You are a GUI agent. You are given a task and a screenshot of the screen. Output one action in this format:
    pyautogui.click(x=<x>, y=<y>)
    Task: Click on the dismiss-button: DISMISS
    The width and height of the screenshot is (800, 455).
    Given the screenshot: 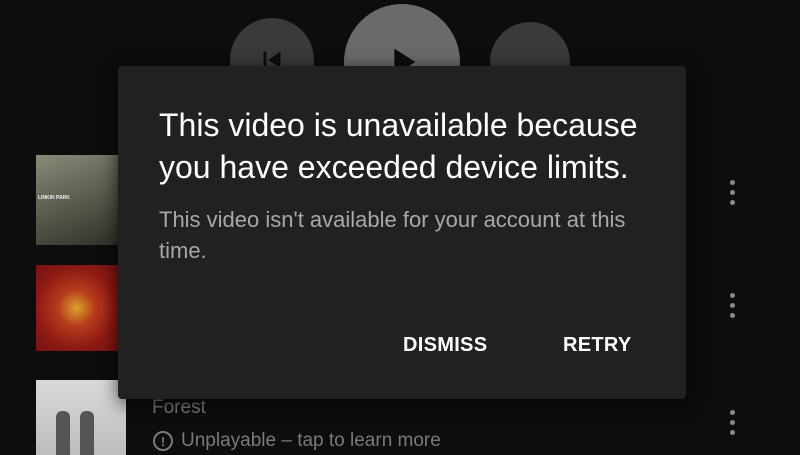 What is the action you would take?
    pyautogui.click(x=445, y=345)
    